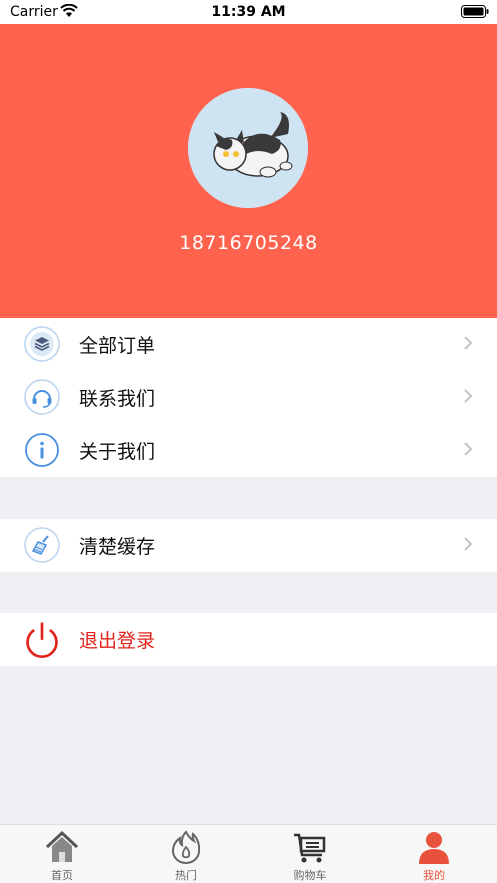 Image resolution: width=497 pixels, height=883 pixels. I want to click on clock: 11:39 AM, so click(248, 12).